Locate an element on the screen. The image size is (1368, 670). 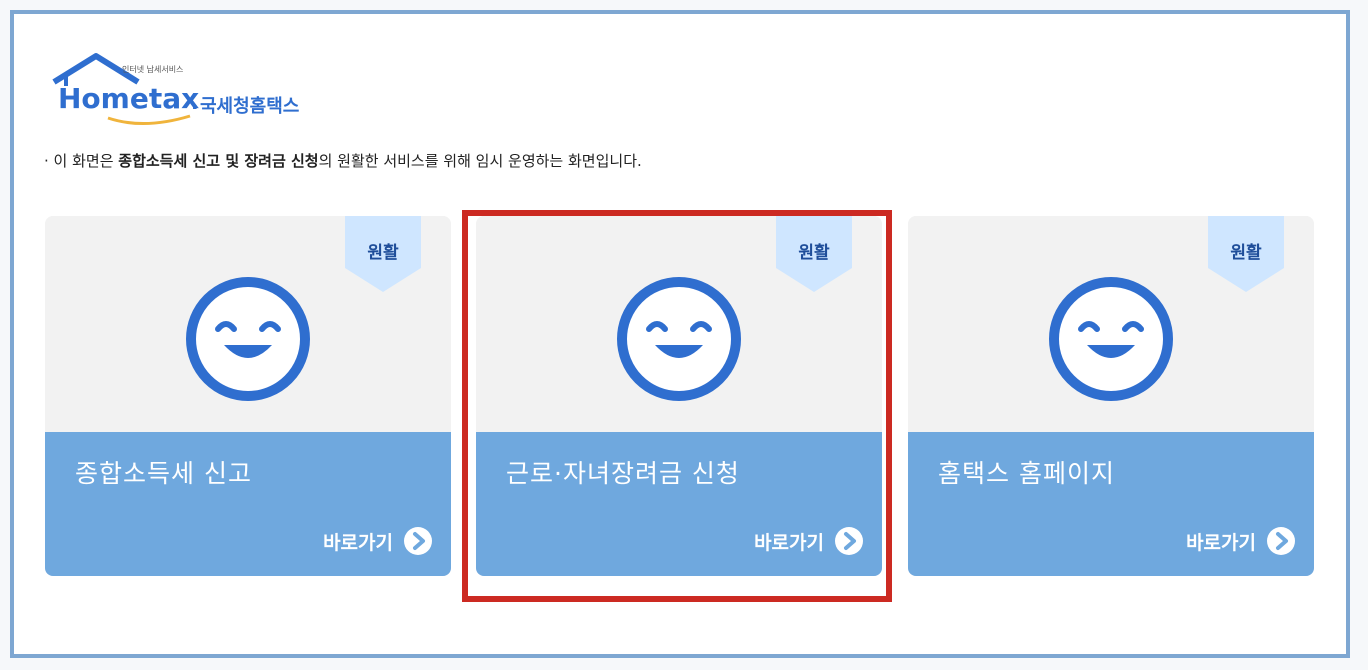
notice-suffix: 의 원활한 서비스를 위해 임시 운영하는 화면입니다. is located at coordinates (480, 161).